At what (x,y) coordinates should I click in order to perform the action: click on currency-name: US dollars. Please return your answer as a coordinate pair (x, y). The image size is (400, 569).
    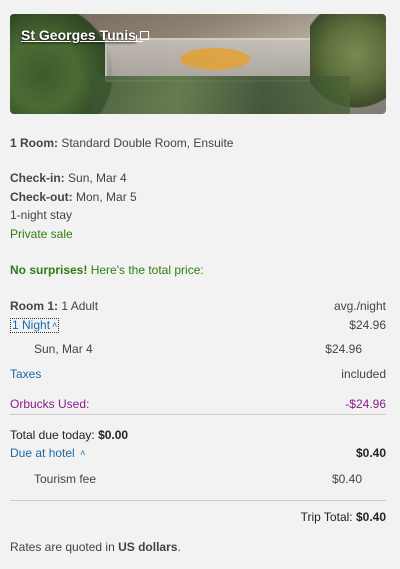
    Looking at the image, I should click on (148, 547).